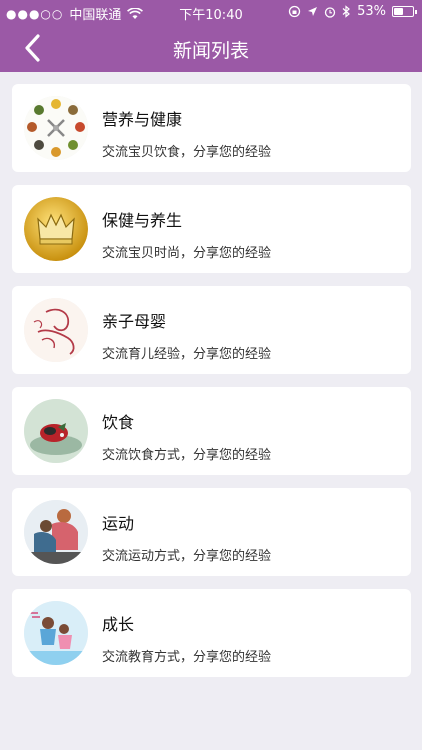  What do you see at coordinates (187, 657) in the screenshot?
I see `item-description: 交流教育方式，分享您的经验` at bounding box center [187, 657].